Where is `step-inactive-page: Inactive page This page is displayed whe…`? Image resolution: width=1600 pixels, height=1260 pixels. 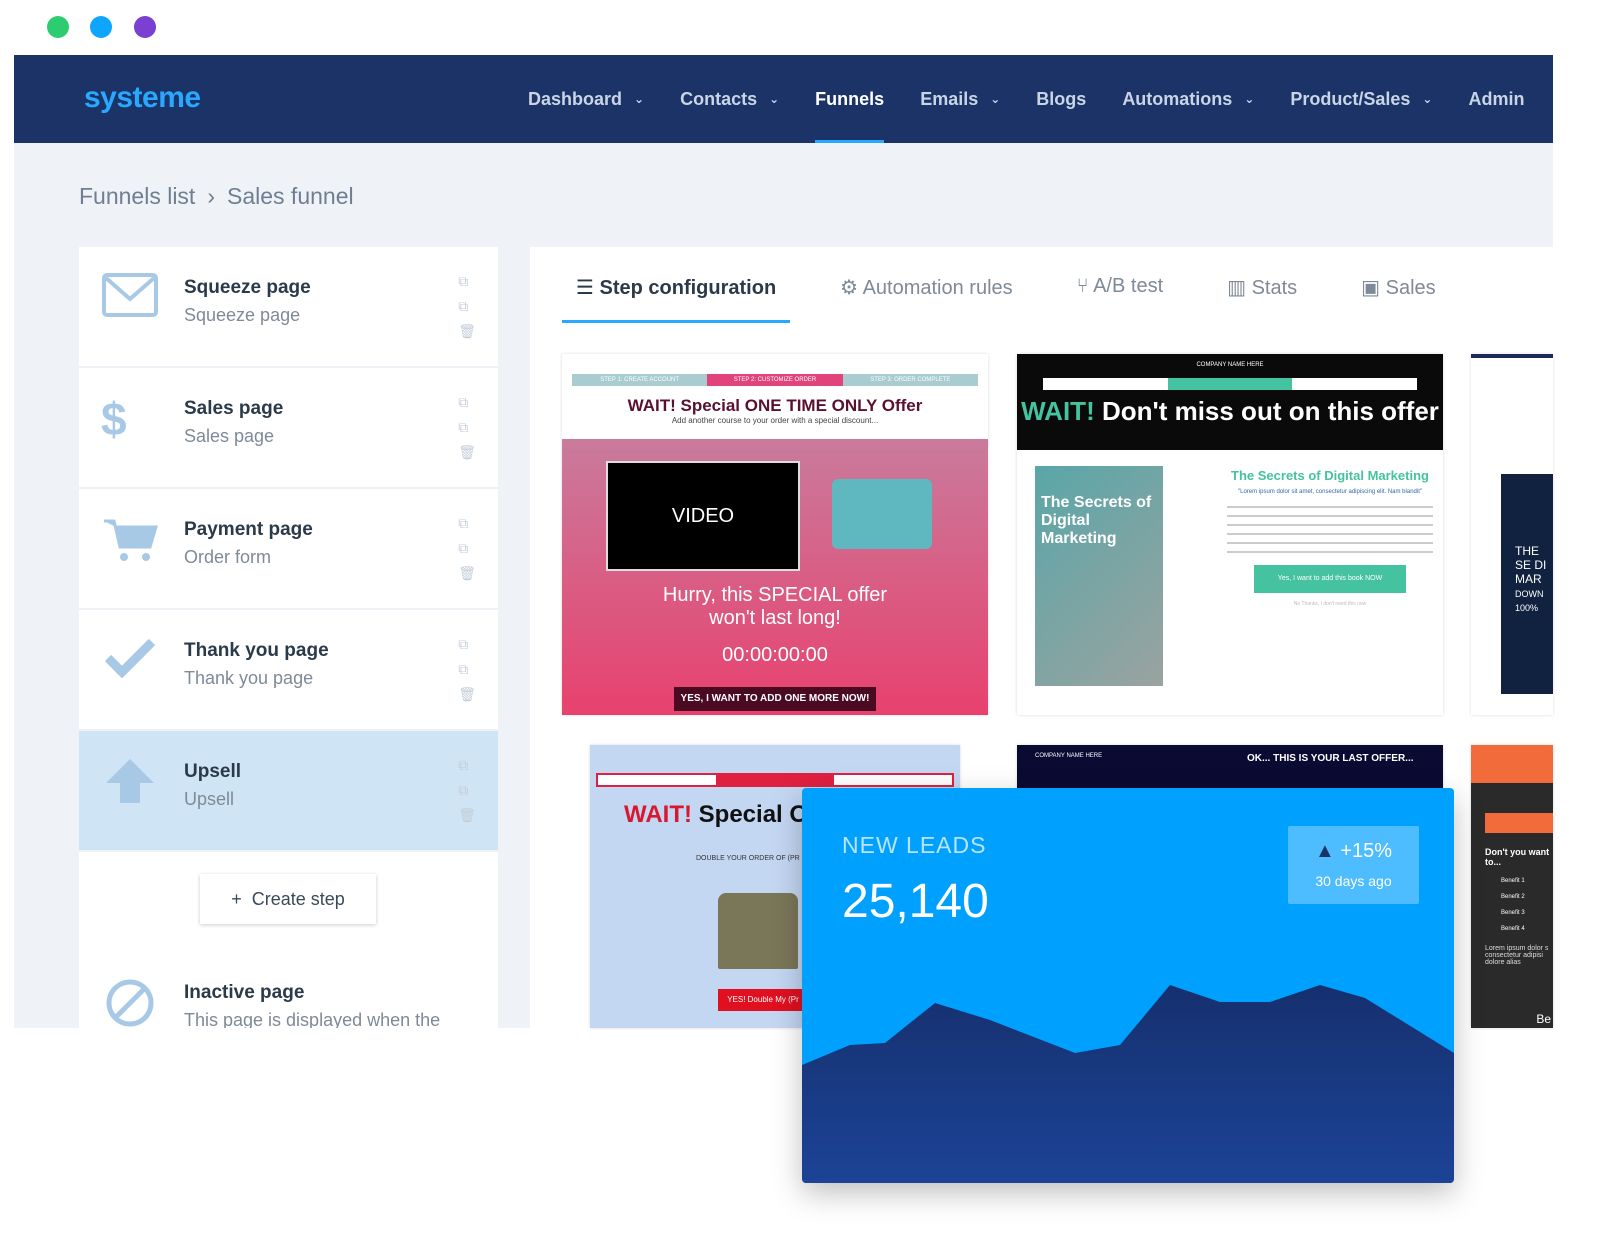
step-inactive-page: Inactive page This page is displayed whe… is located at coordinates (288, 990).